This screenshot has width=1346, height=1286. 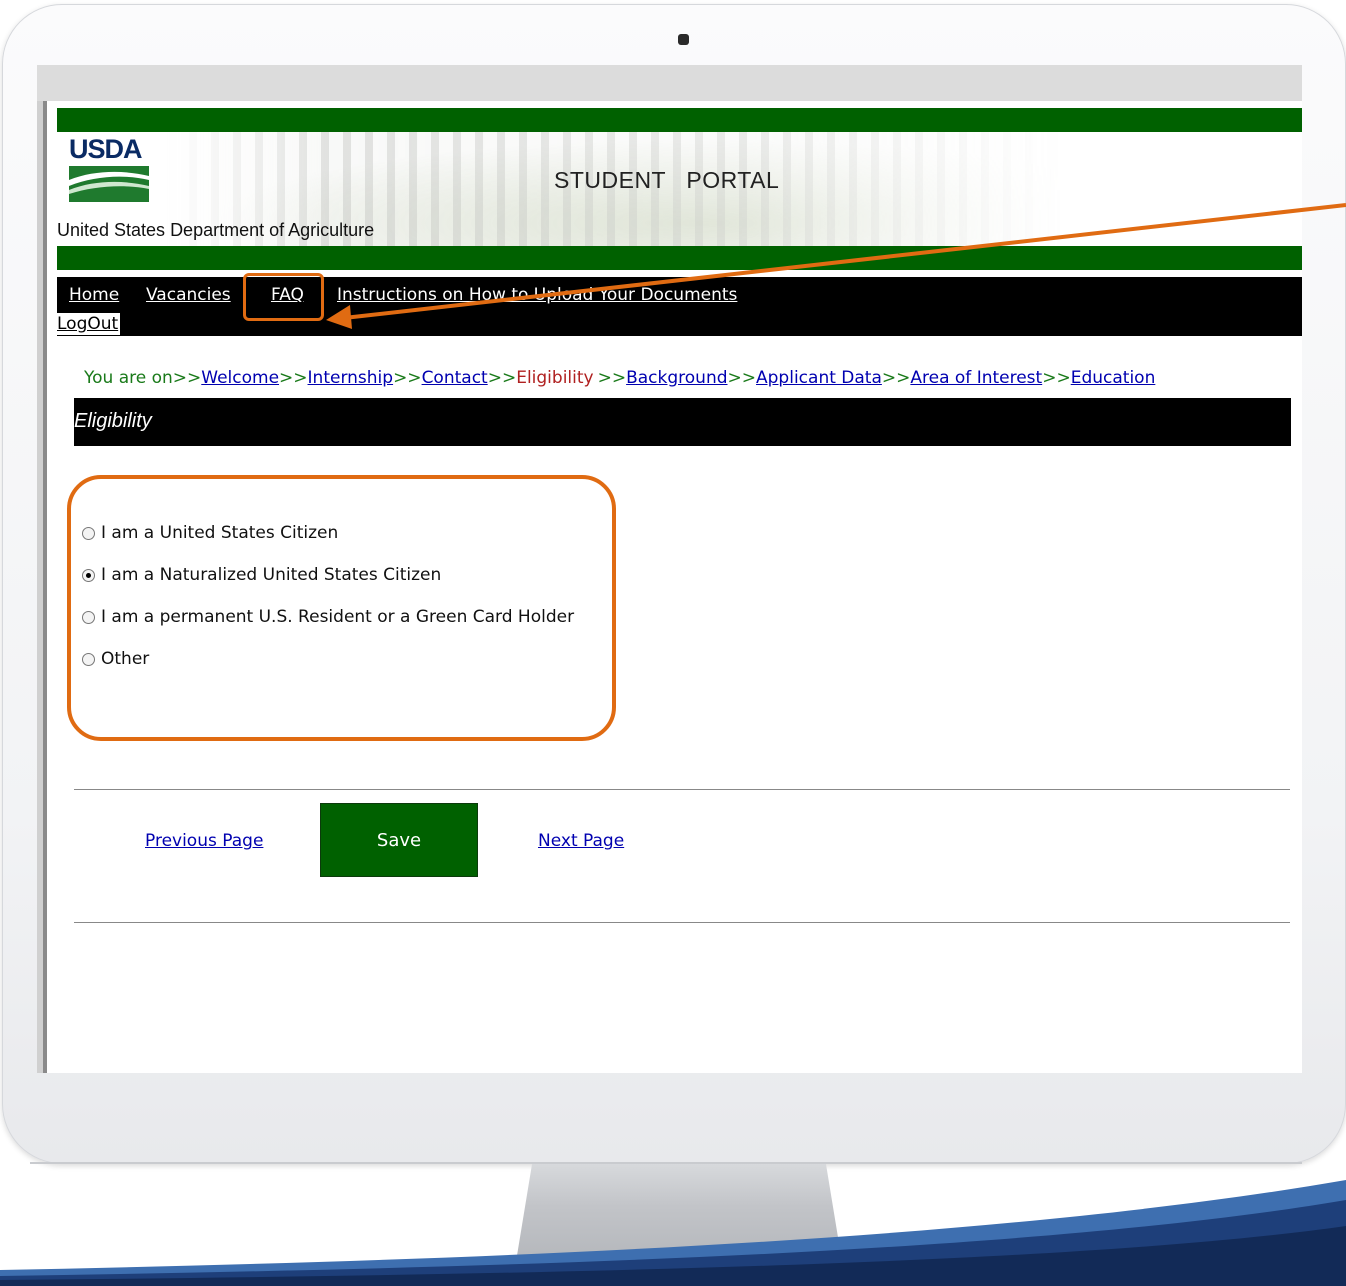 What do you see at coordinates (682, 422) in the screenshot?
I see `section-header: Eligibility` at bounding box center [682, 422].